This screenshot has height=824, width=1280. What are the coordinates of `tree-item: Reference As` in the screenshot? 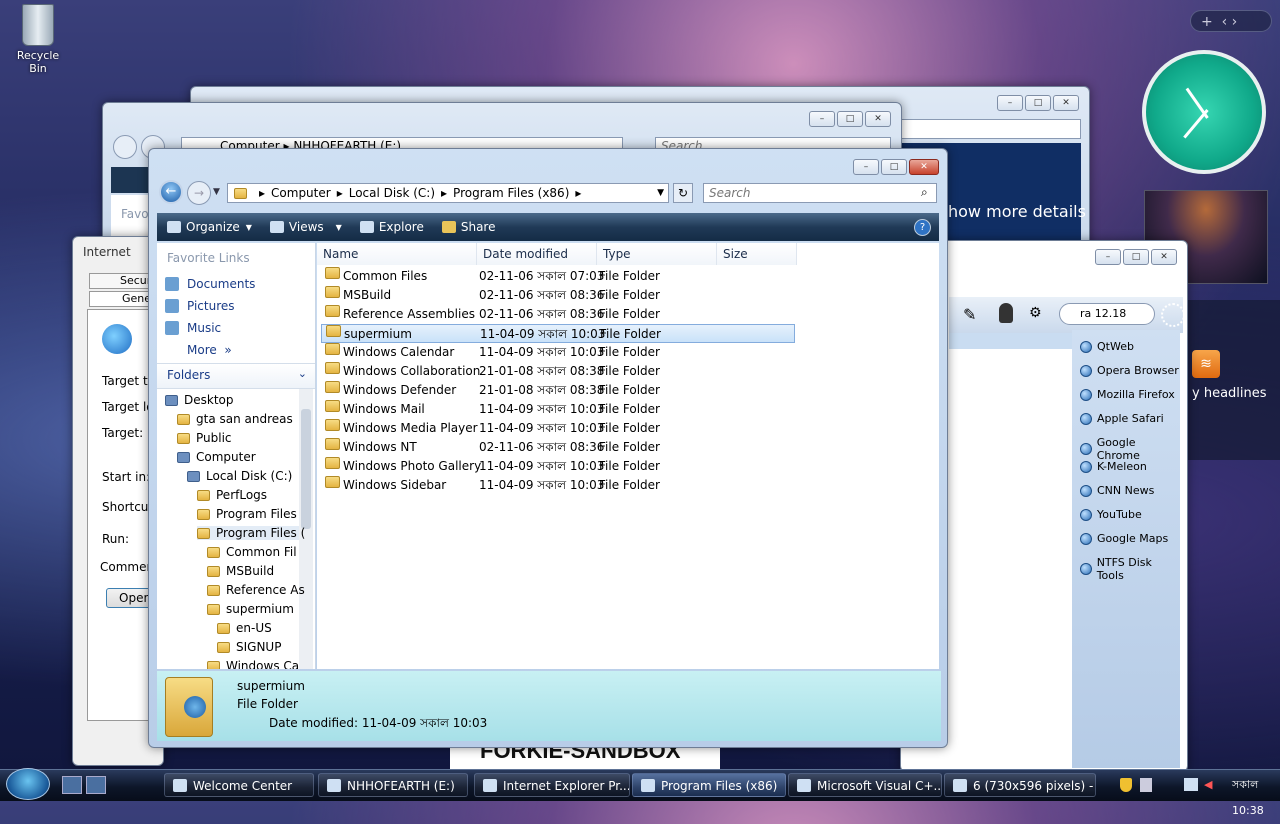 It's located at (256, 590).